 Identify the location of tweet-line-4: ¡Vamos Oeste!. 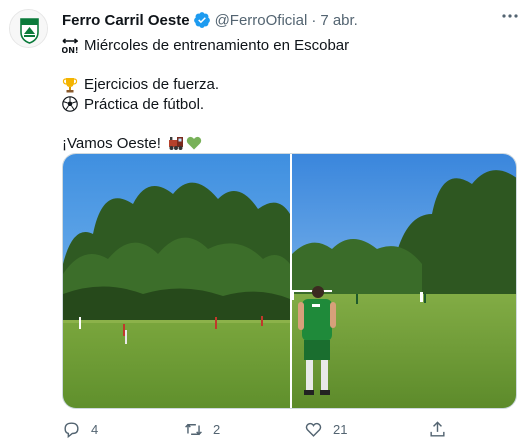
(290, 144).